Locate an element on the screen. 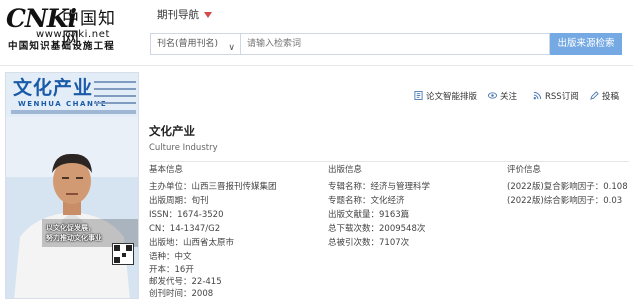 The height and width of the screenshot is (299, 633). info-row-issn: ISSN：1674-3520 is located at coordinates (186, 215).